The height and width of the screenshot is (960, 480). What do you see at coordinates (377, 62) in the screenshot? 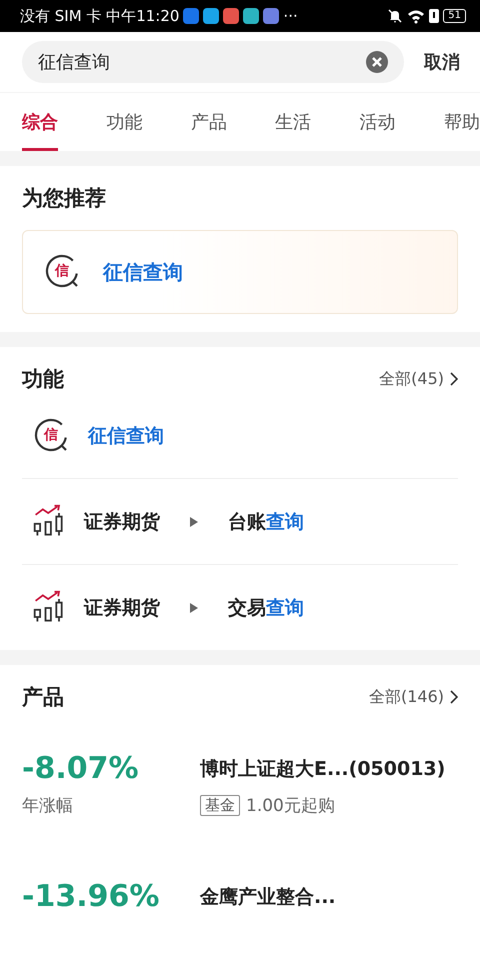
I see `clear-icon` at bounding box center [377, 62].